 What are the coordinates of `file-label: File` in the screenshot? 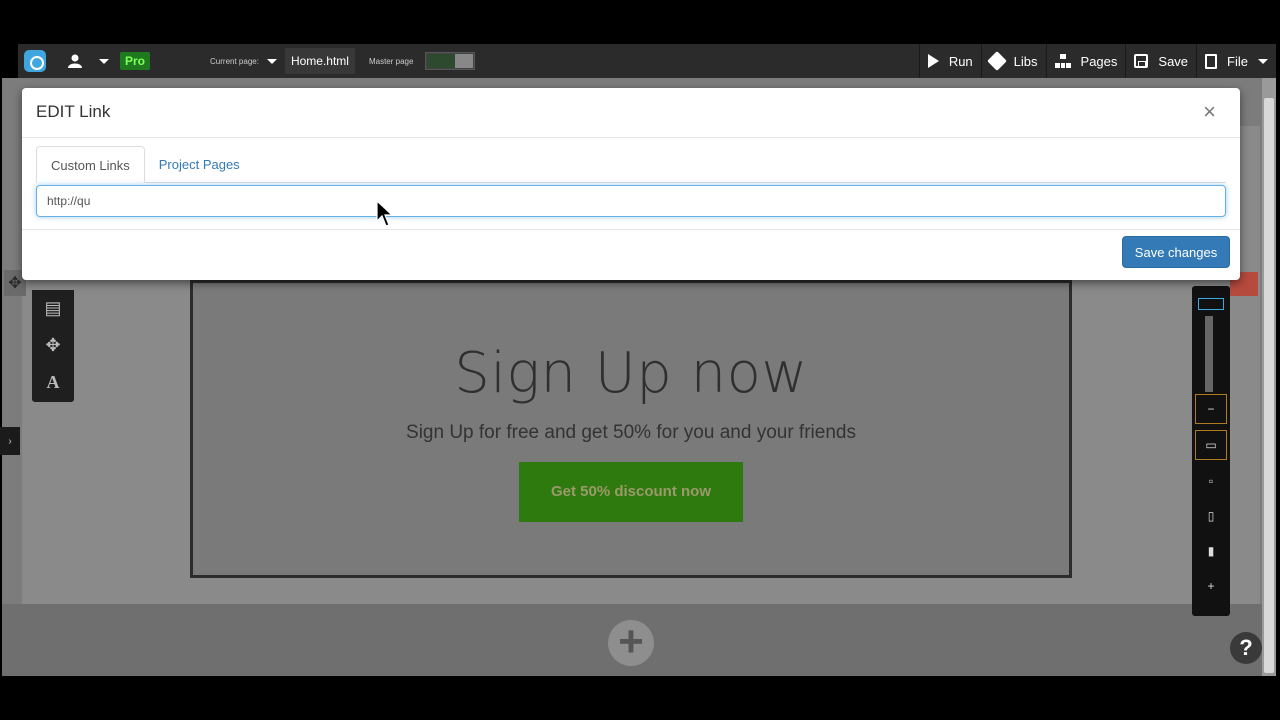 It's located at (1237, 61).